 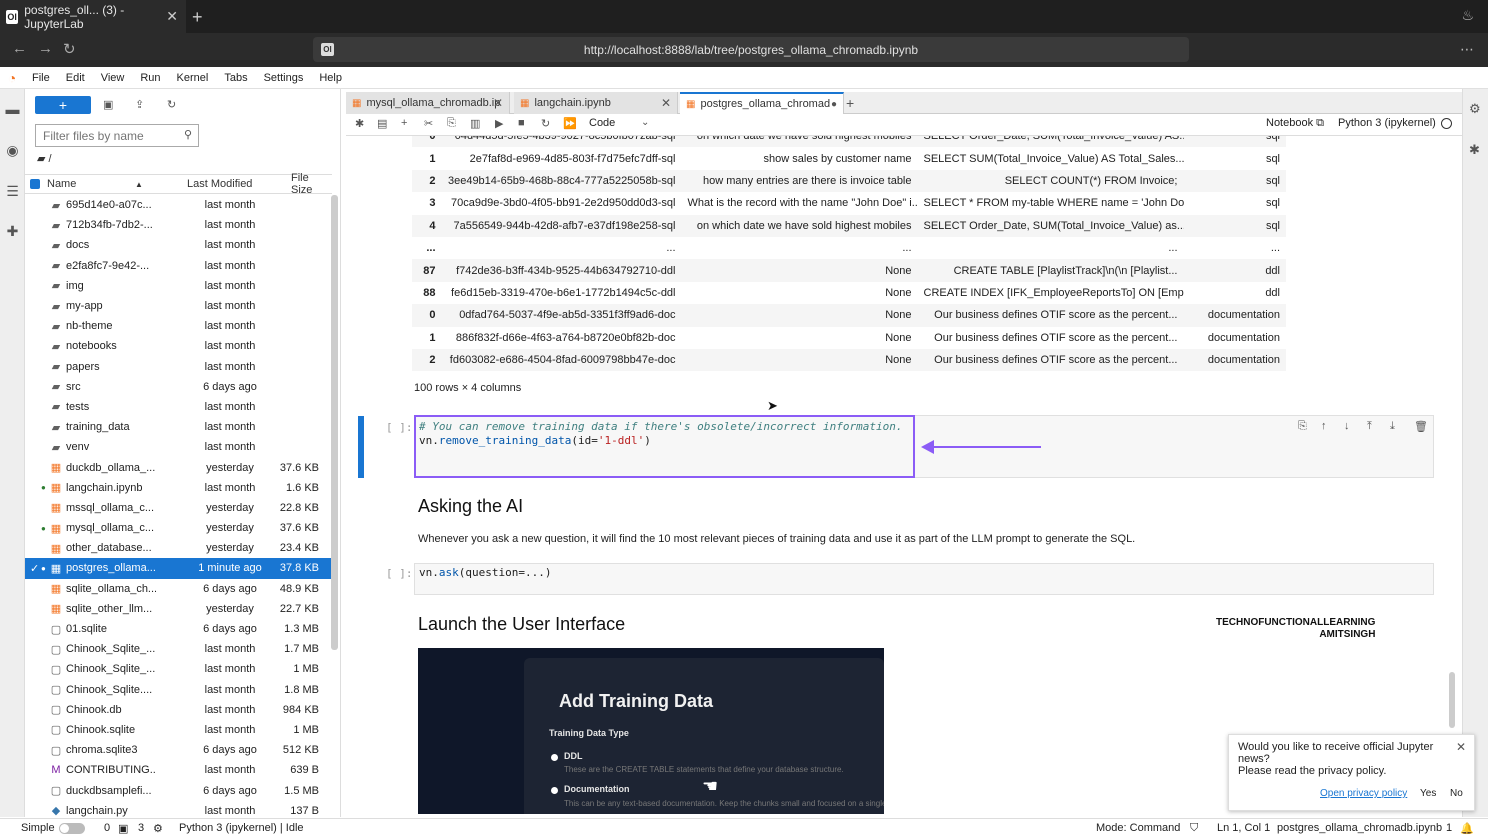 What do you see at coordinates (178, 730) in the screenshot?
I see `file-row: ▢ Chinook.sqlite last month 1 MB` at bounding box center [178, 730].